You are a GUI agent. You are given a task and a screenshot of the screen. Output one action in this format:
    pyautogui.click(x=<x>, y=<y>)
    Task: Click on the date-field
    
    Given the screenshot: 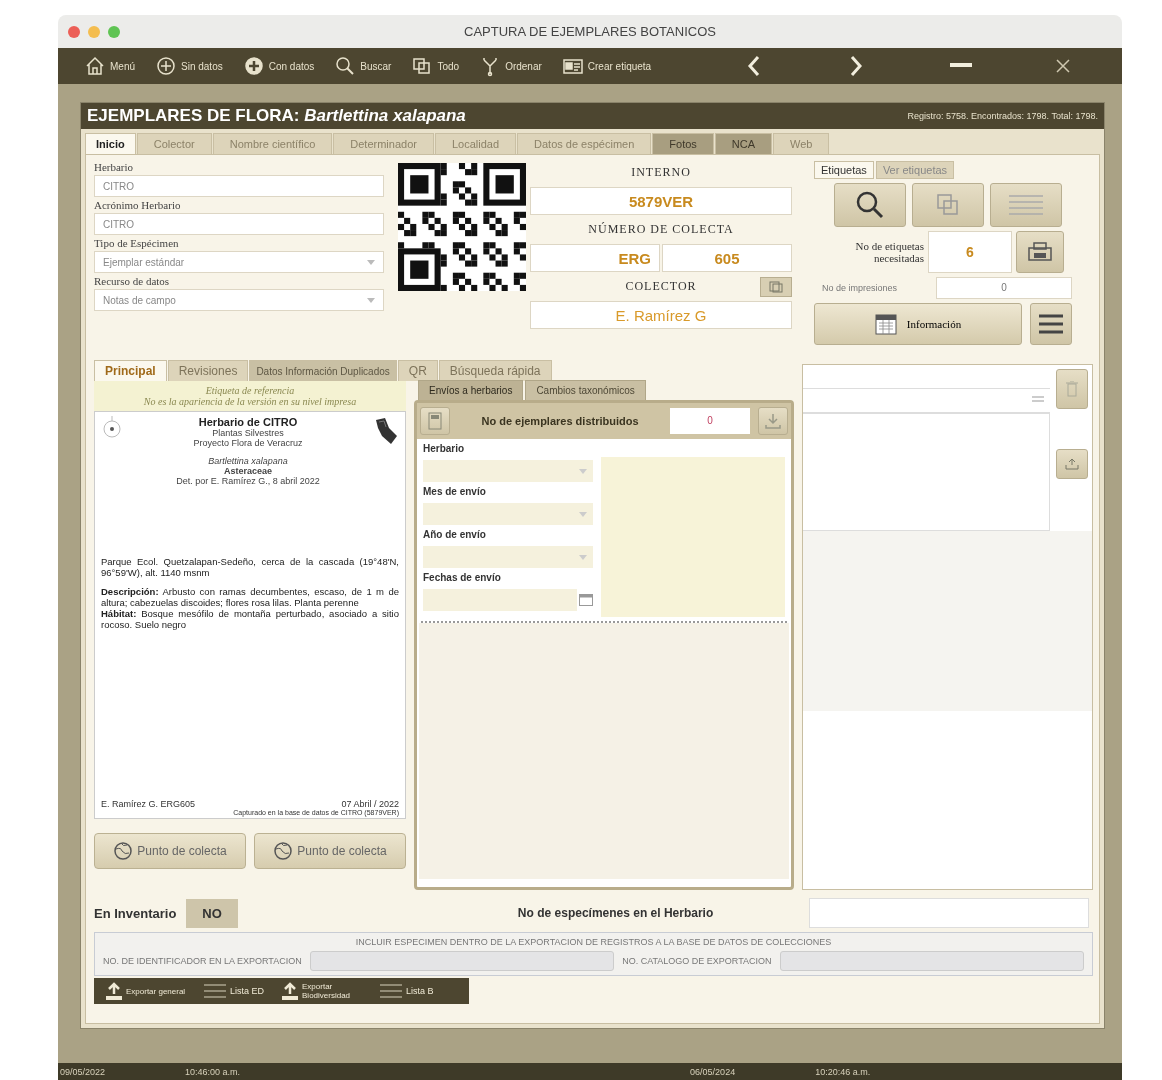 What is the action you would take?
    pyautogui.click(x=500, y=600)
    